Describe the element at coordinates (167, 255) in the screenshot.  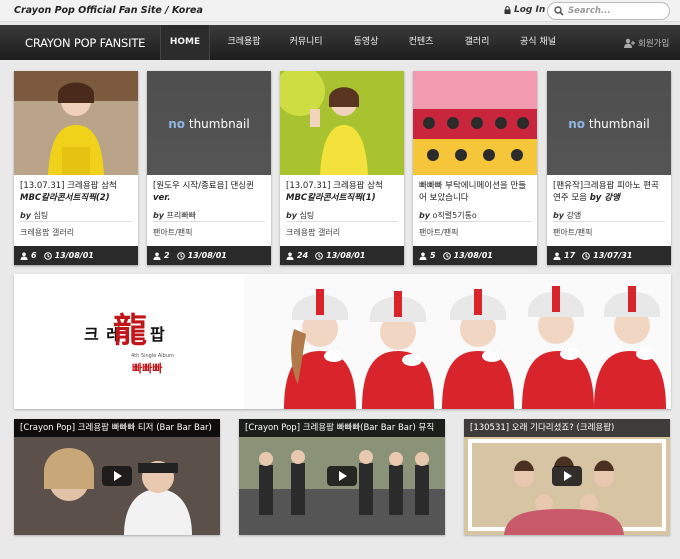
I see `view-count: 2` at that location.